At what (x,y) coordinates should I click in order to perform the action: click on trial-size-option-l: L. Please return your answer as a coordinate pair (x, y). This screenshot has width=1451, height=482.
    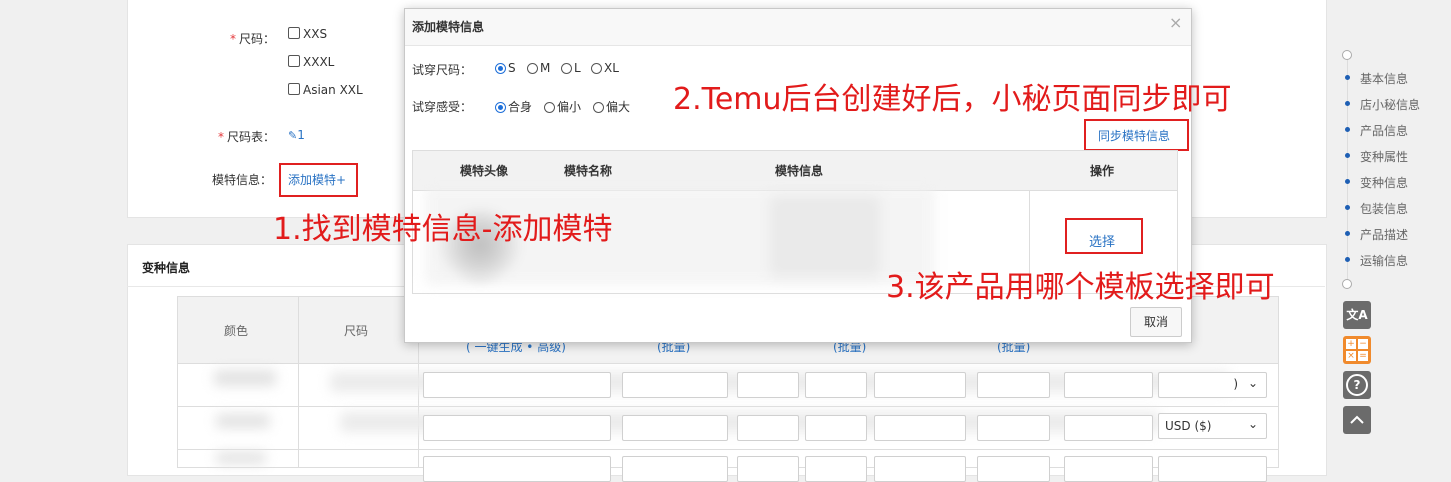
    Looking at the image, I should click on (571, 68).